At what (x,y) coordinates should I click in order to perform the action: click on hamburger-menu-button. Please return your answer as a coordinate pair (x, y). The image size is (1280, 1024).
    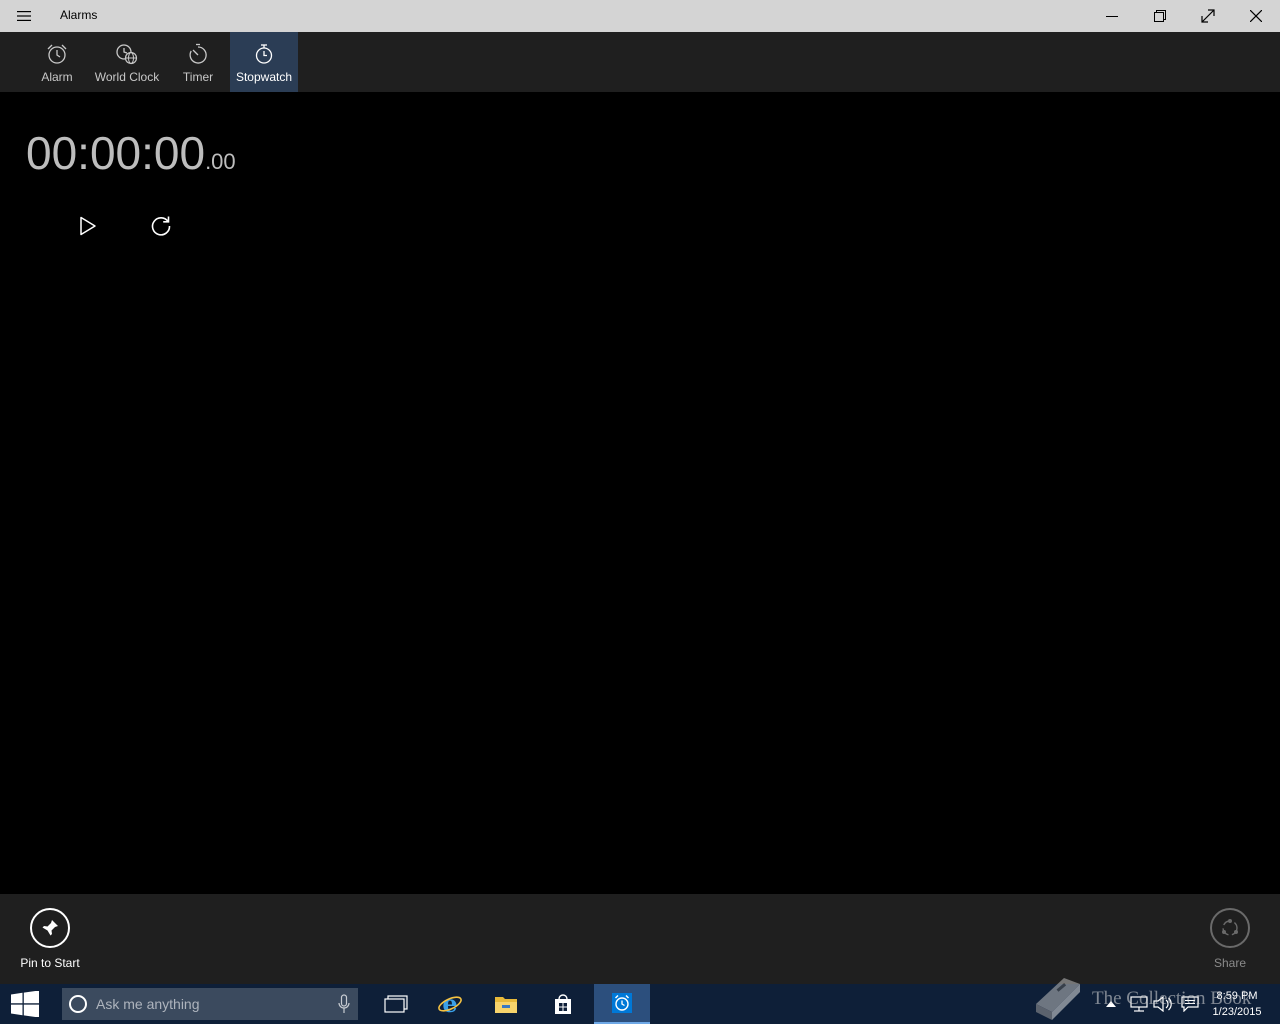
    Looking at the image, I should click on (24, 16).